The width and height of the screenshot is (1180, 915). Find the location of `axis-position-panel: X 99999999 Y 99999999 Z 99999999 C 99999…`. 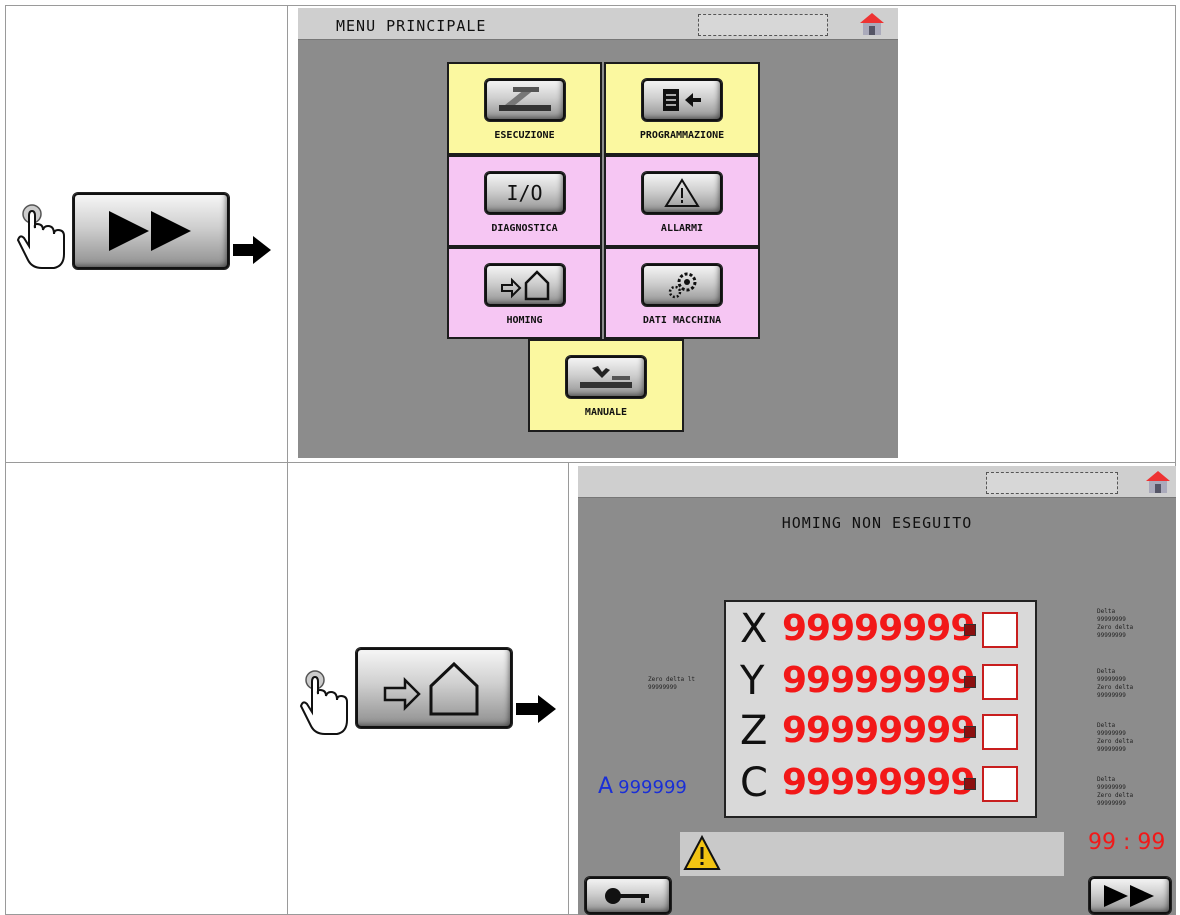

axis-position-panel: X 99999999 Y 99999999 Z 99999999 C 99999… is located at coordinates (880, 709).